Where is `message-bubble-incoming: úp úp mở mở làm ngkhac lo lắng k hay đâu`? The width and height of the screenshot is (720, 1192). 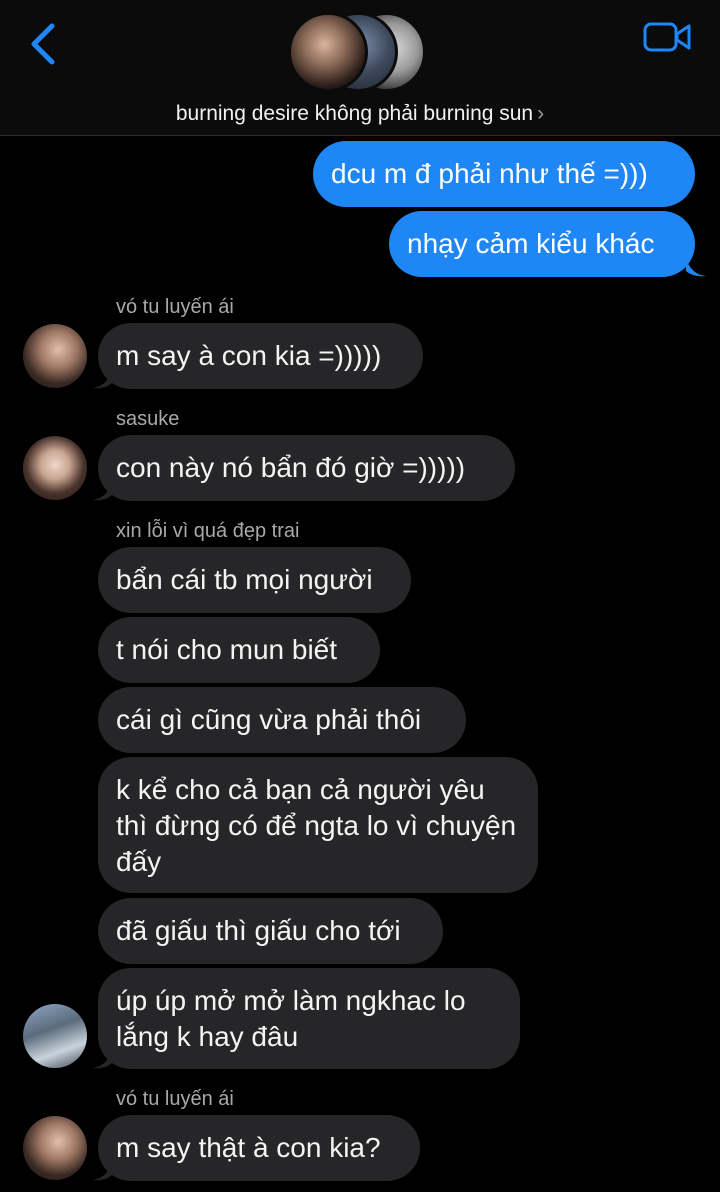 message-bubble-incoming: úp úp mở mở làm ngkhac lo lắng k hay đâu is located at coordinates (309, 1018).